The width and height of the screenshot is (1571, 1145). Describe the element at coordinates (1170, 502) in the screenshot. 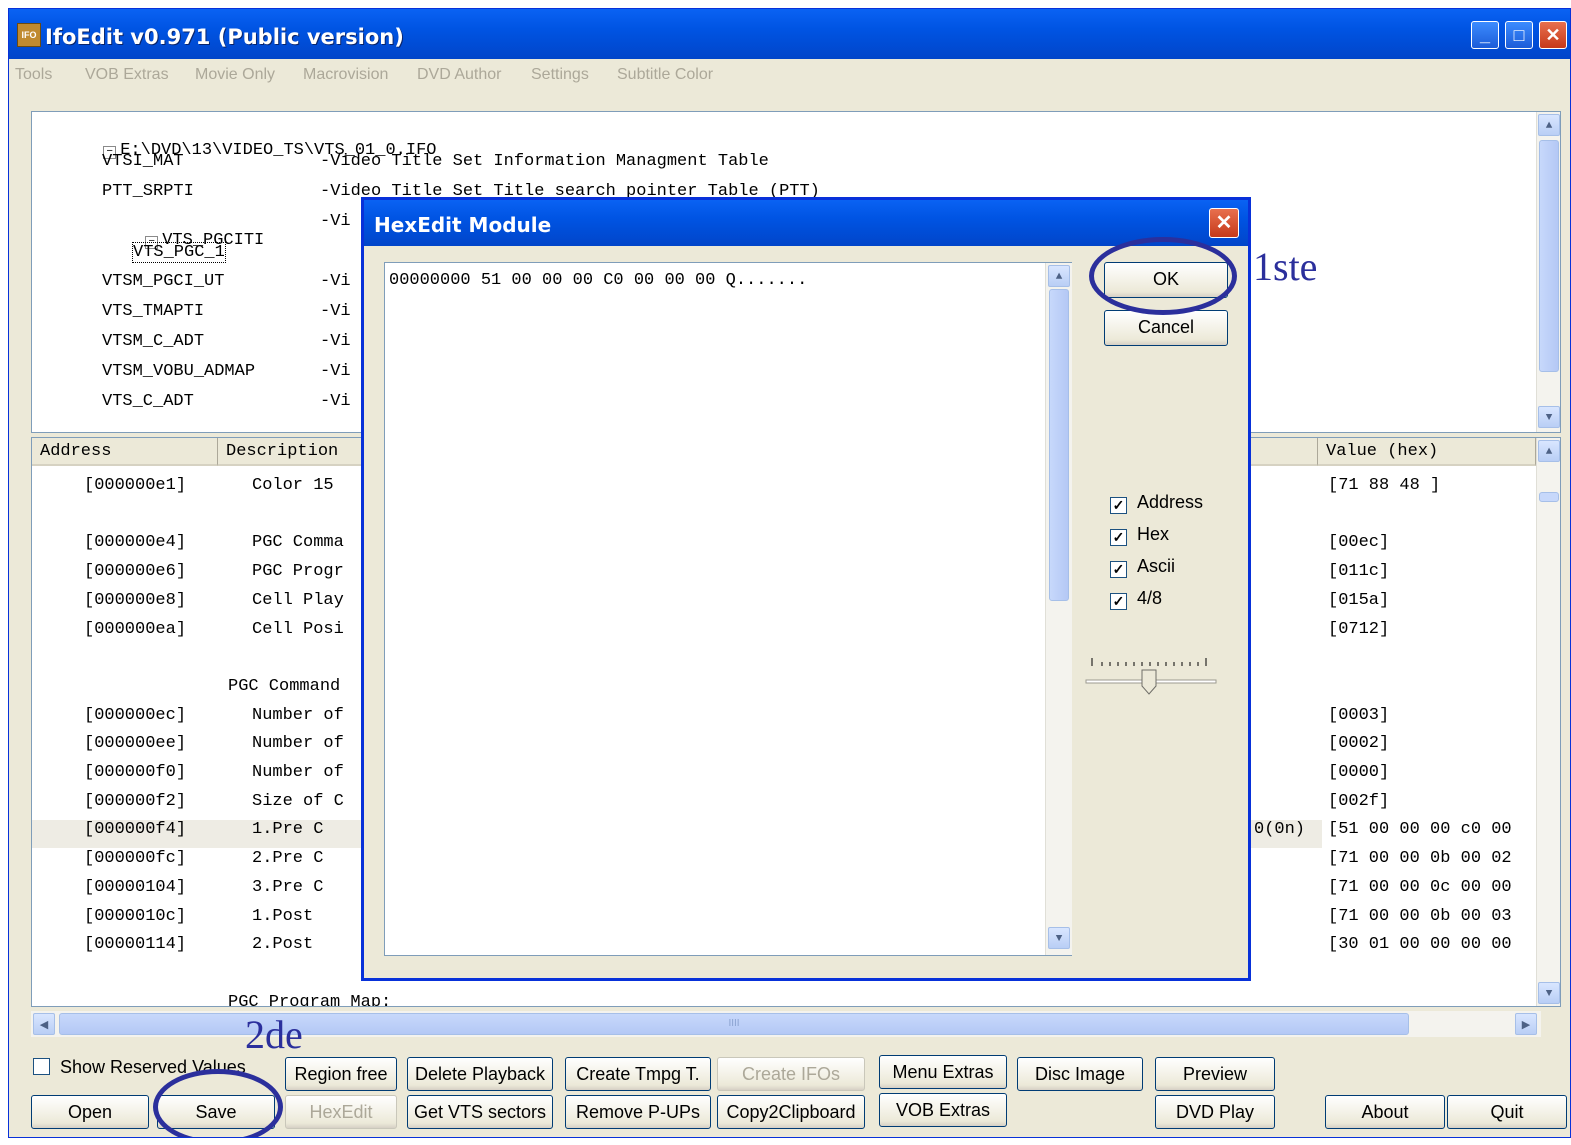

I see `checkbox-label: Address` at that location.